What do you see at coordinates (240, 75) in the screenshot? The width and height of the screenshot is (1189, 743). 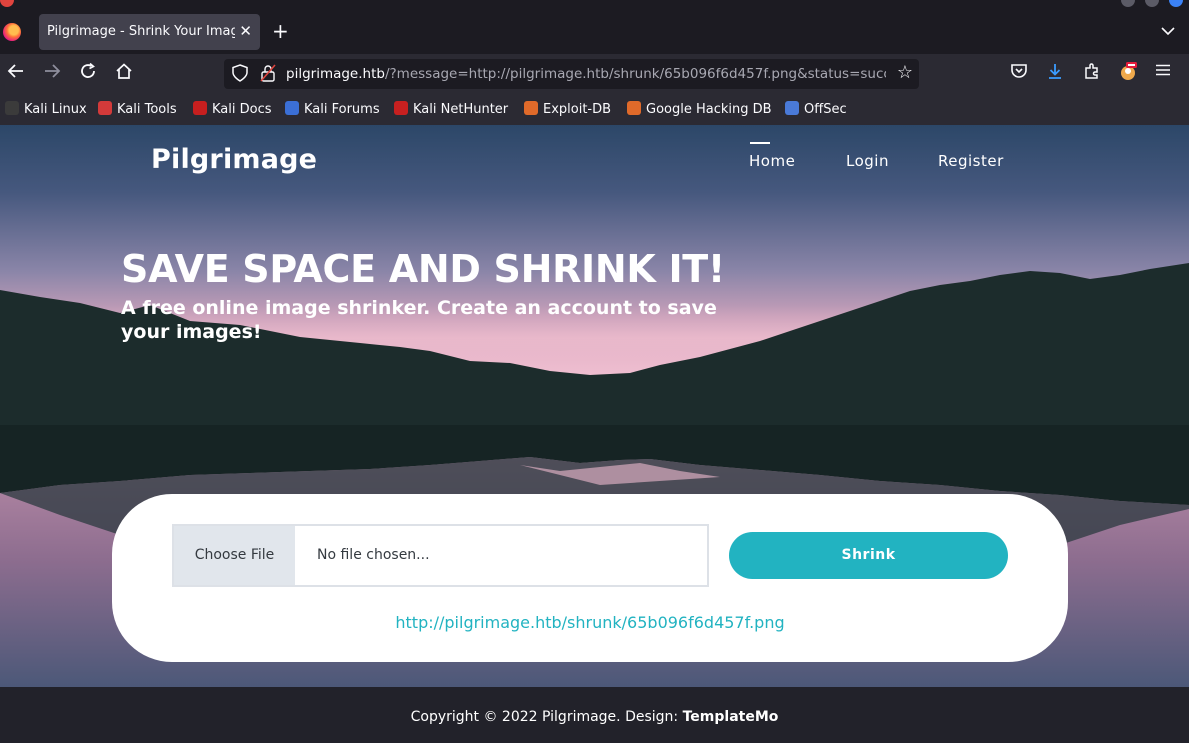 I see `tracking-shield-icon` at bounding box center [240, 75].